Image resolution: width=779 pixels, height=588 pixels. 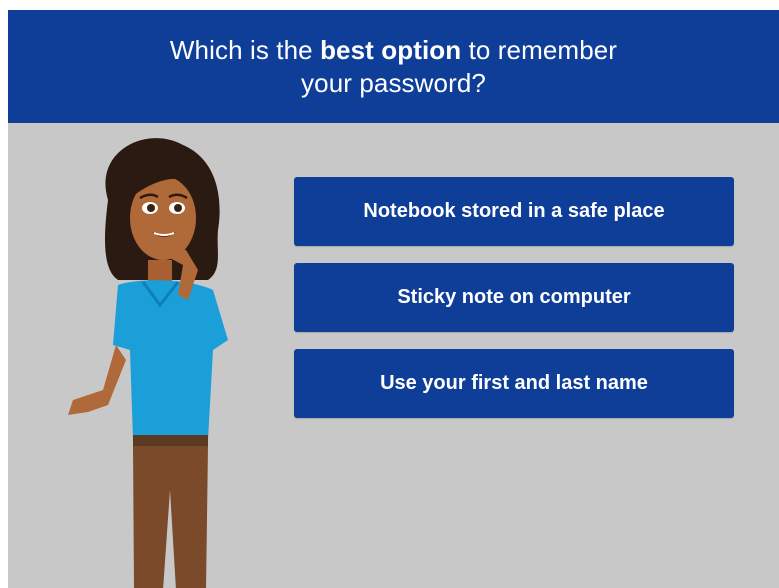 I want to click on answer-option-1-button: Notebook stored in a safe place, so click(x=514, y=211).